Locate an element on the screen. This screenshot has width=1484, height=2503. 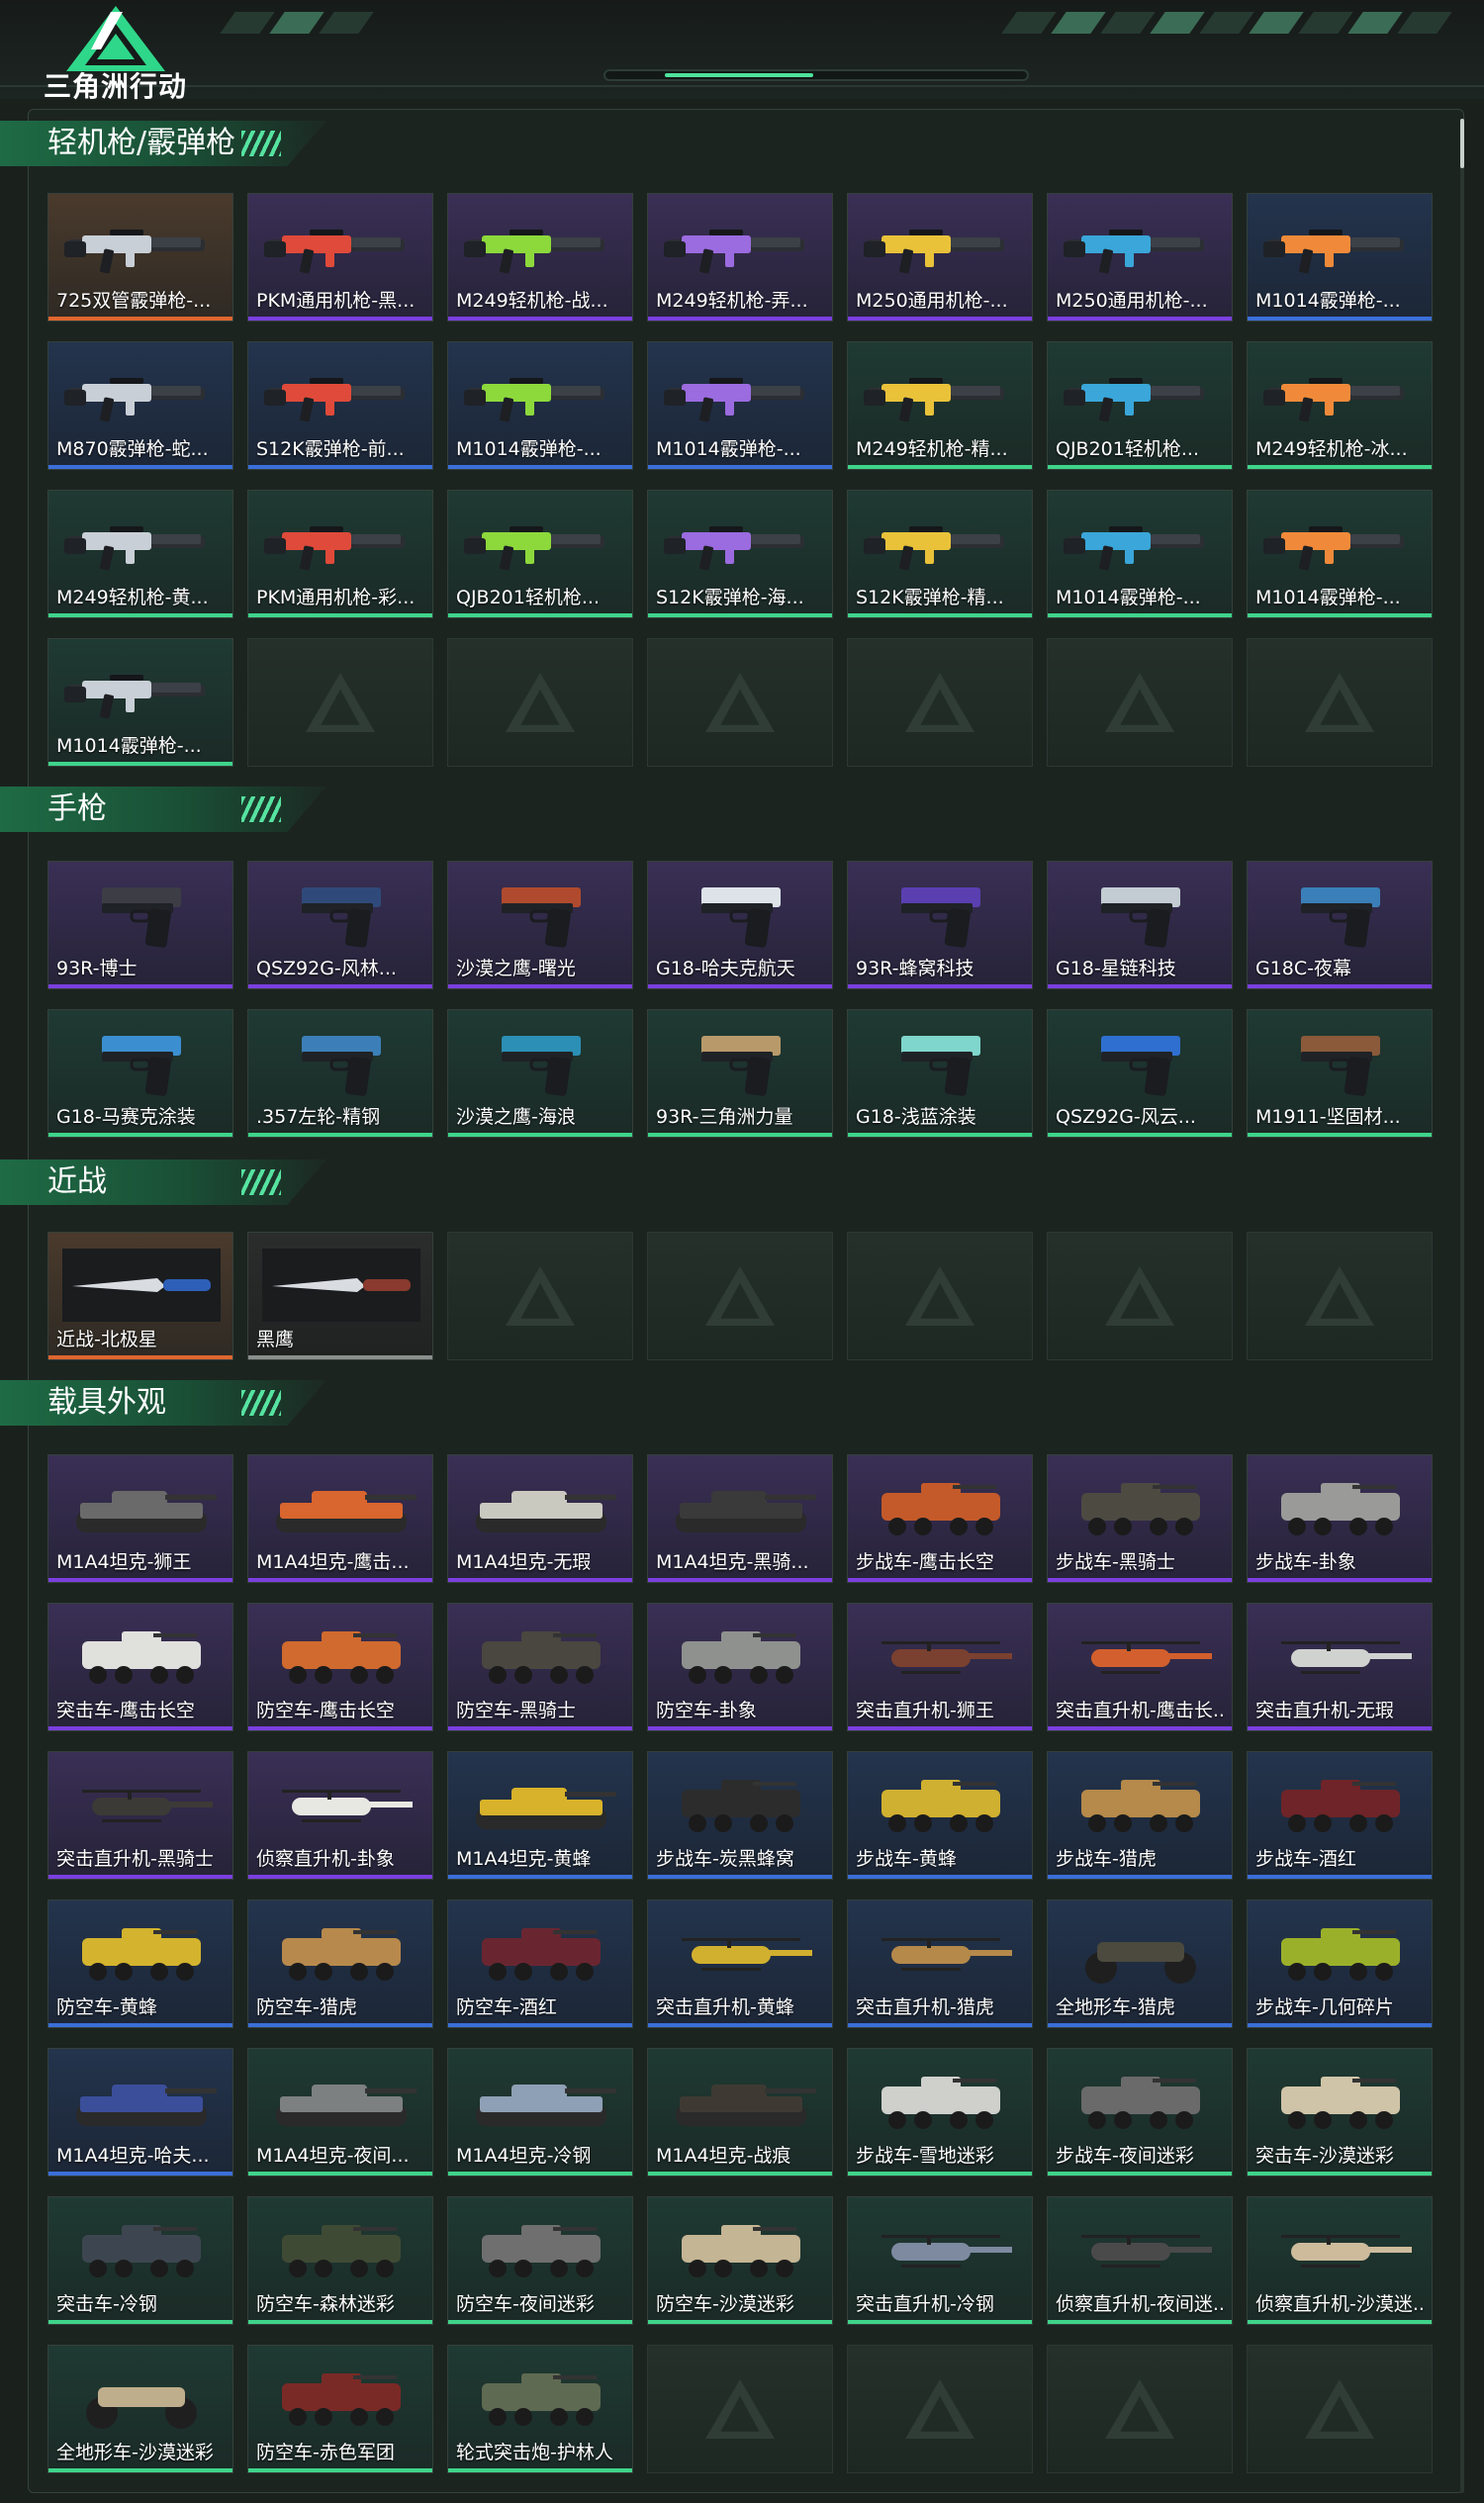
skin-card: 防空车-赤色军团 is located at coordinates (340, 2409).